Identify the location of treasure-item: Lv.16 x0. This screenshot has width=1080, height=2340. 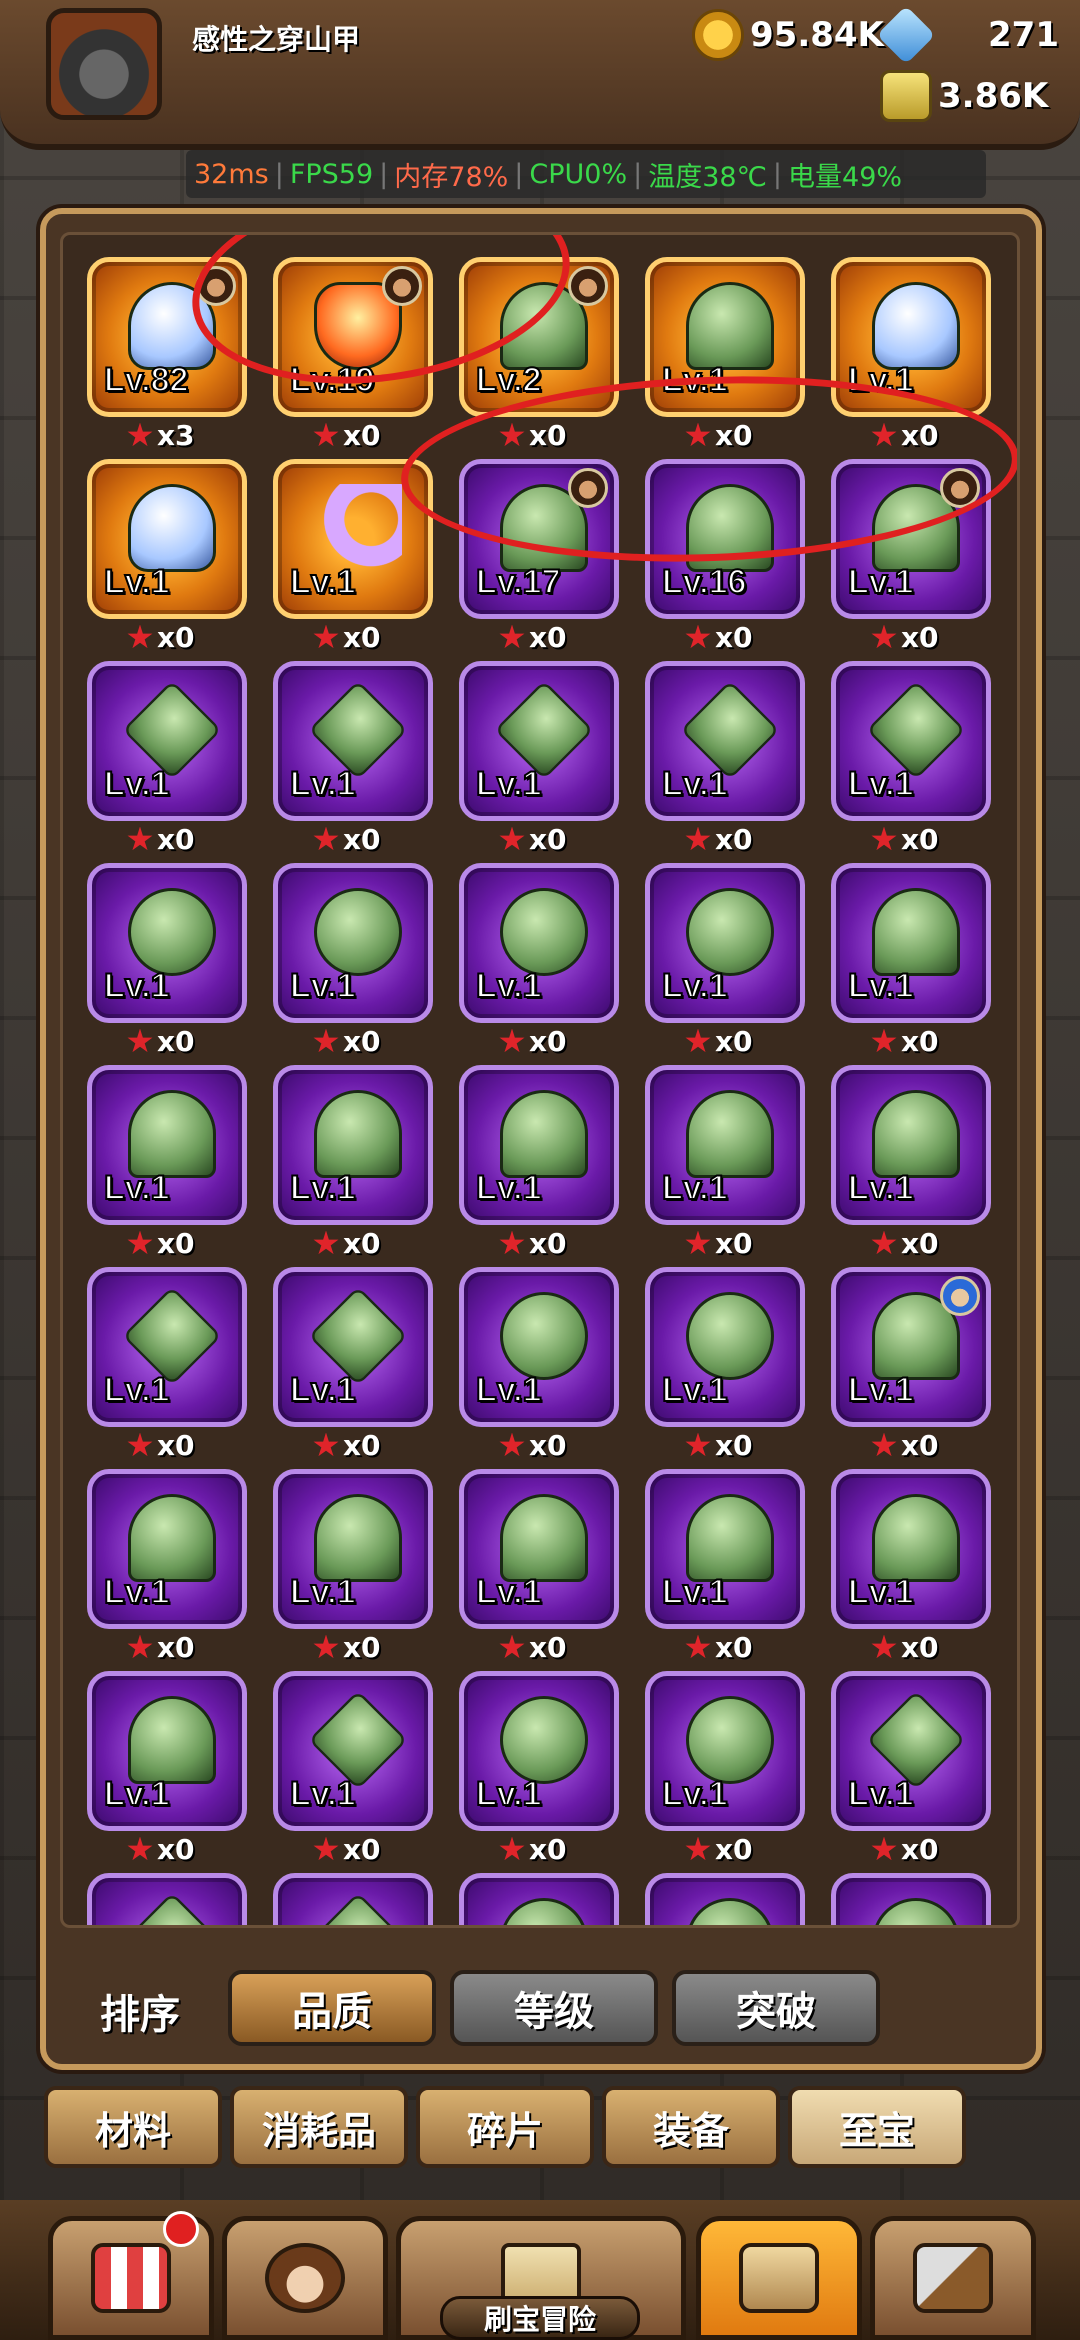
(725, 559).